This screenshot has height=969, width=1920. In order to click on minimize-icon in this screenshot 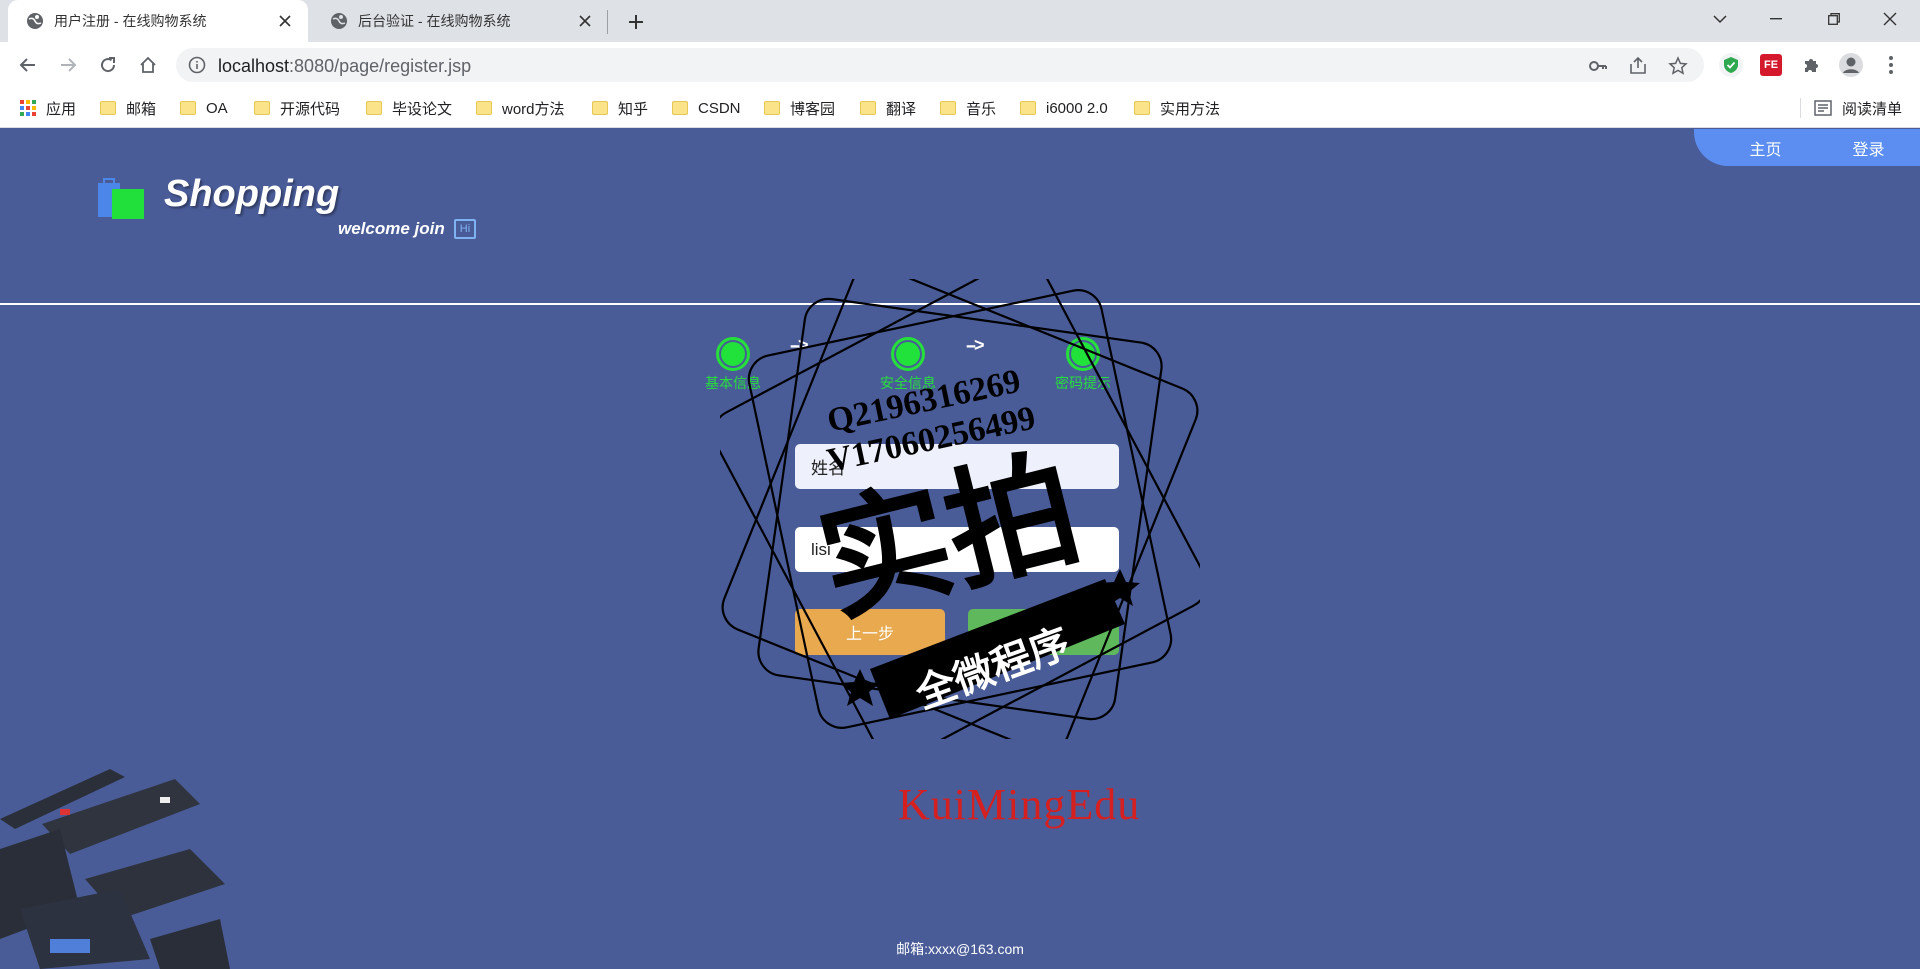, I will do `click(1776, 19)`.